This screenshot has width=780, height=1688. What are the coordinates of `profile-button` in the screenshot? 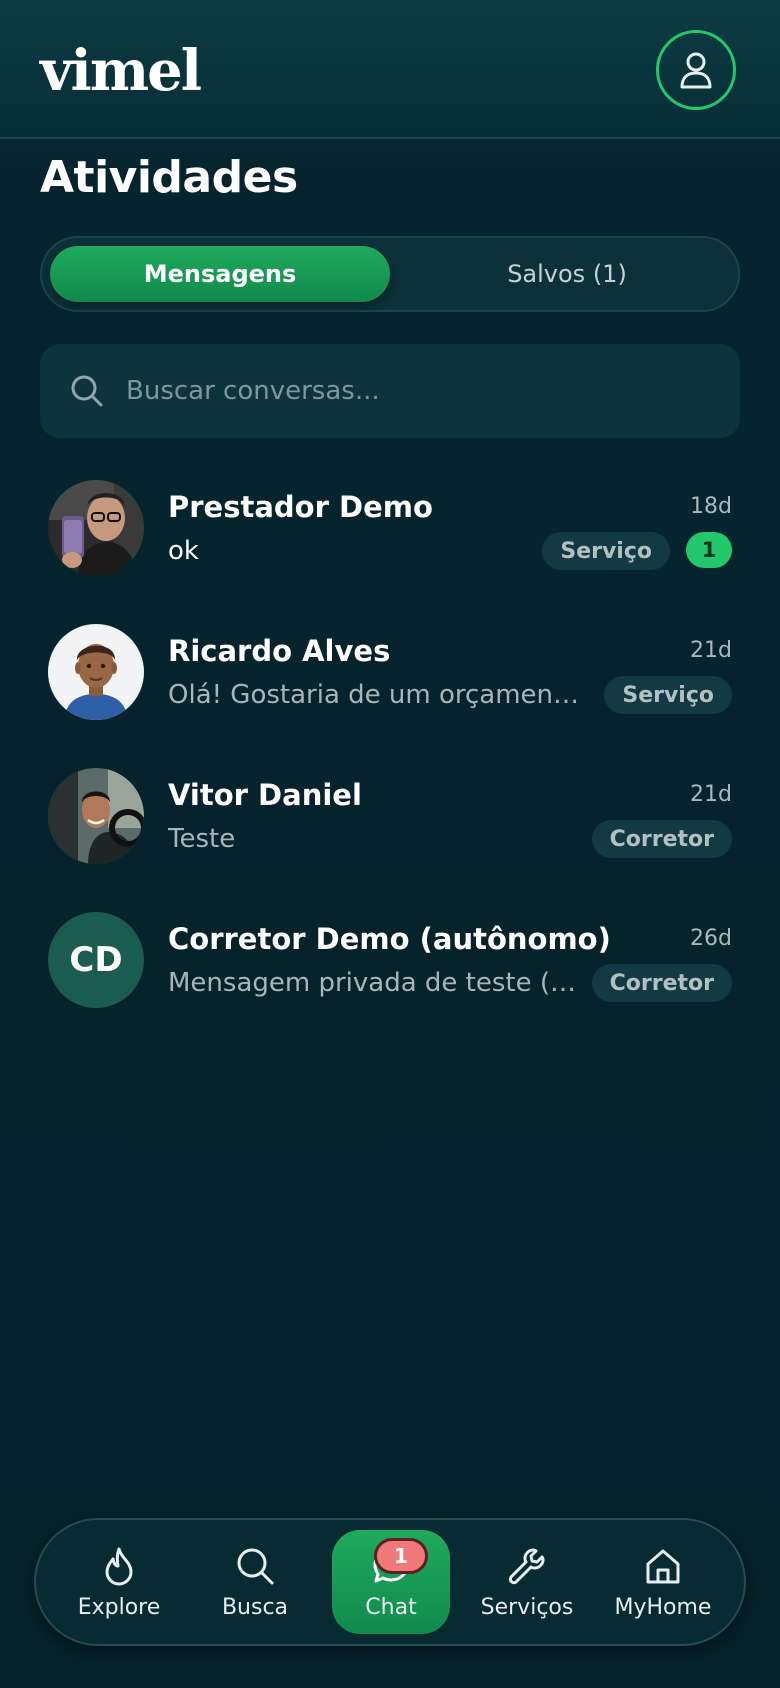 It's located at (696, 70).